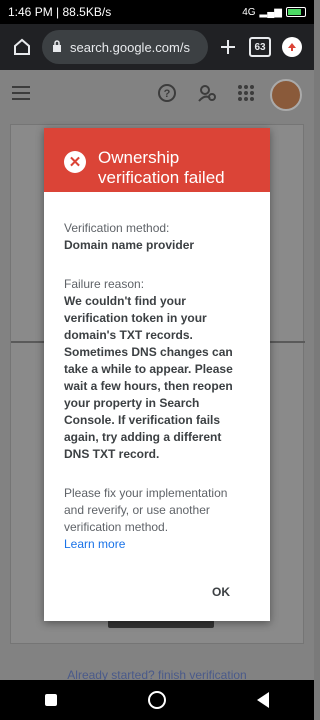 Image resolution: width=320 pixels, height=720 pixels. I want to click on browser-toolbar: search.google.com/s 63, so click(157, 47).